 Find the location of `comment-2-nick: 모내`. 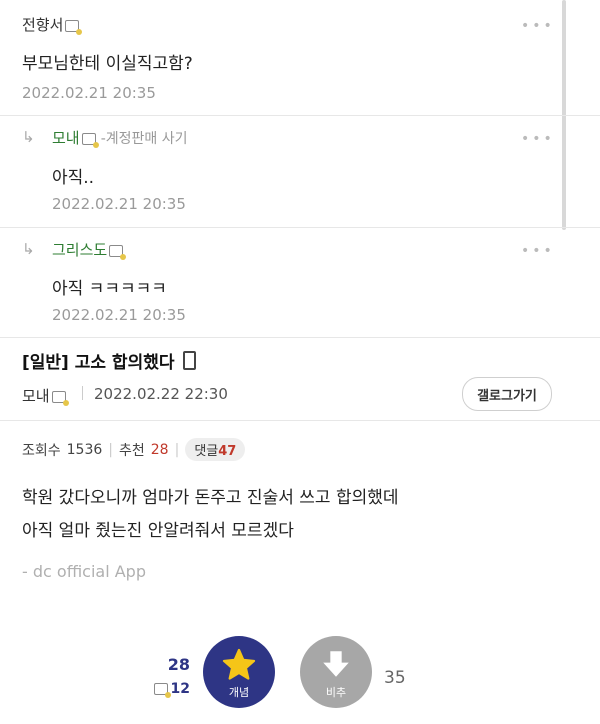

comment-2-nick: 모내 is located at coordinates (66, 138).